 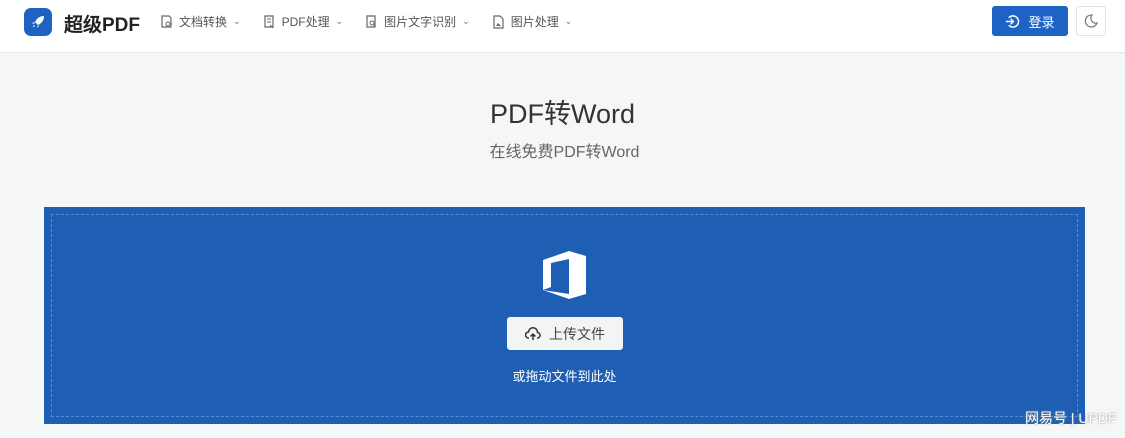 I want to click on watermark: 网易号 | UPDF, so click(x=1071, y=418).